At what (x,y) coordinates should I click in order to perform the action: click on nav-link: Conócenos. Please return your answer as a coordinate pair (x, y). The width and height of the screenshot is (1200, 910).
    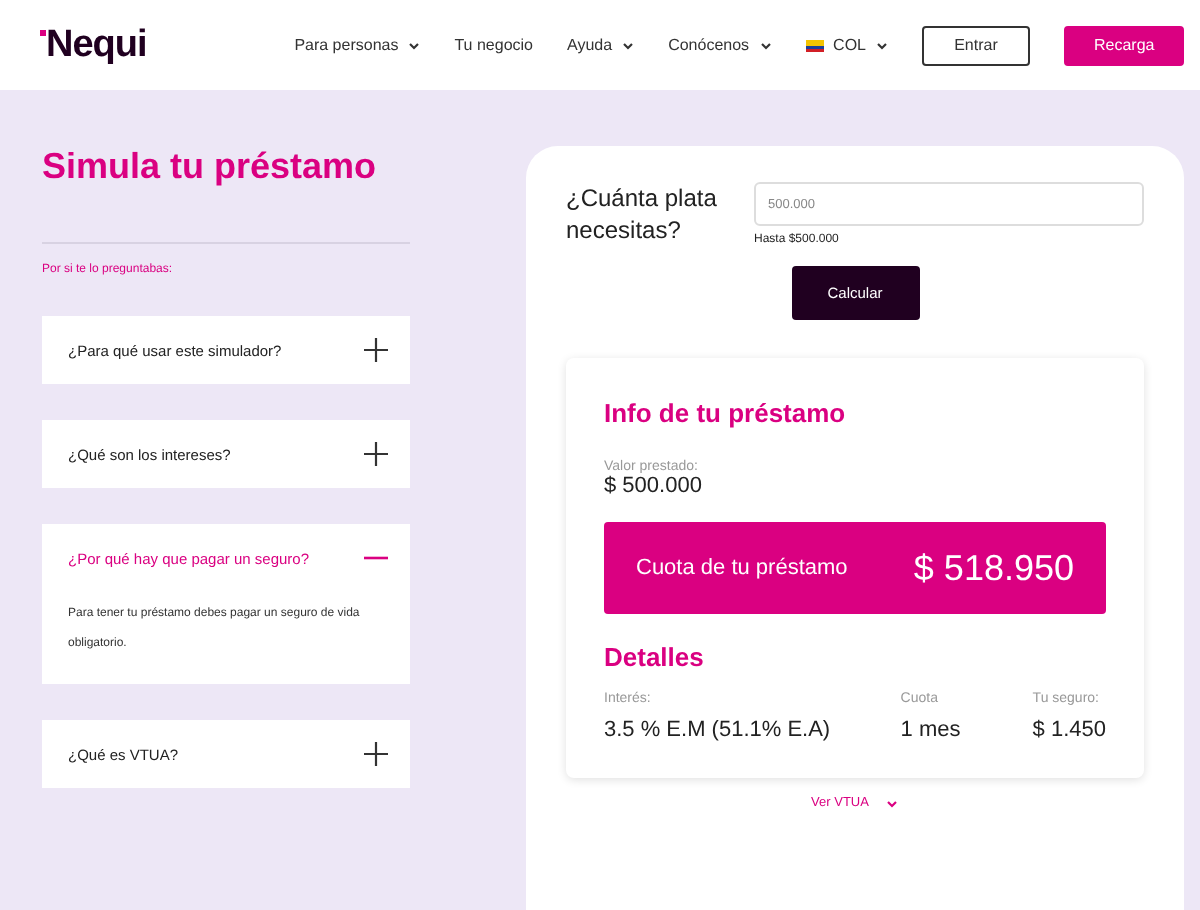
    Looking at the image, I should click on (720, 45).